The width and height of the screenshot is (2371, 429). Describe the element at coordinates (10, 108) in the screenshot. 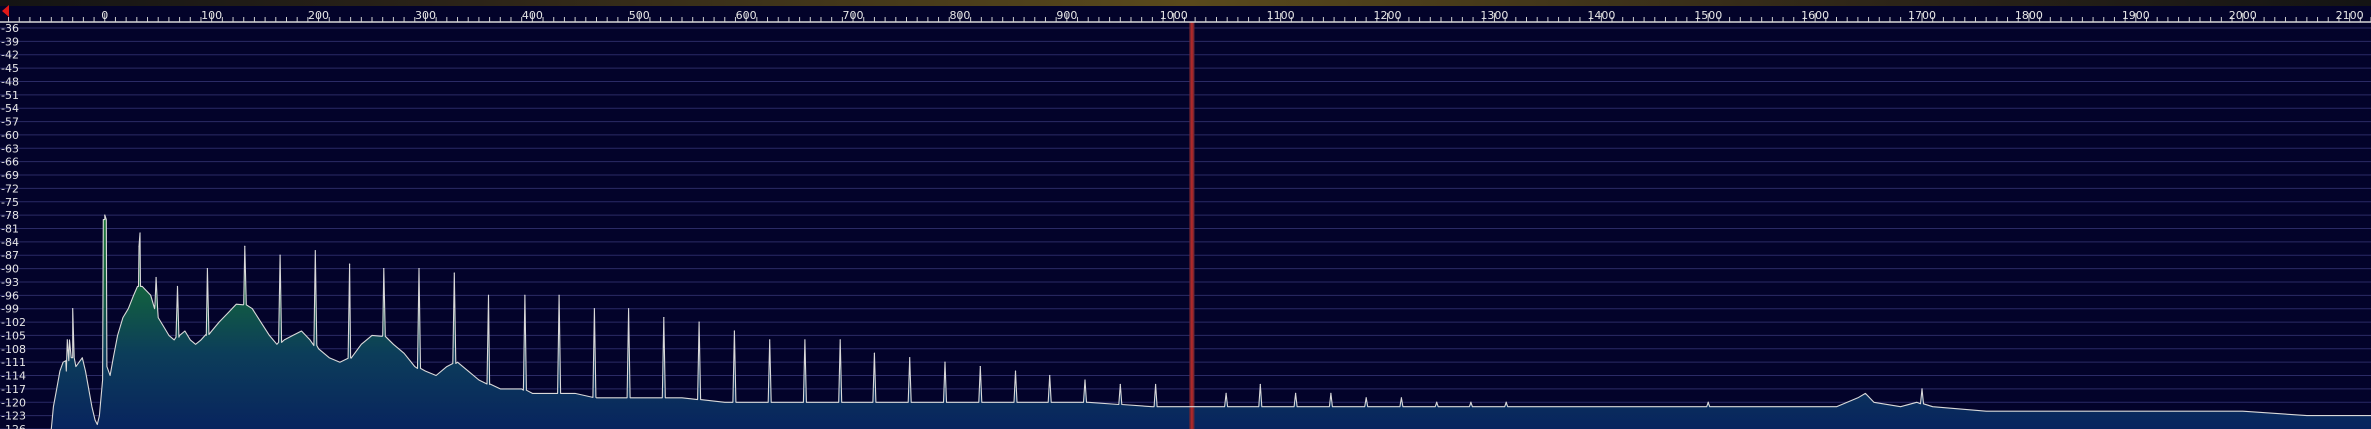

I see `y-tick-label: -54` at that location.